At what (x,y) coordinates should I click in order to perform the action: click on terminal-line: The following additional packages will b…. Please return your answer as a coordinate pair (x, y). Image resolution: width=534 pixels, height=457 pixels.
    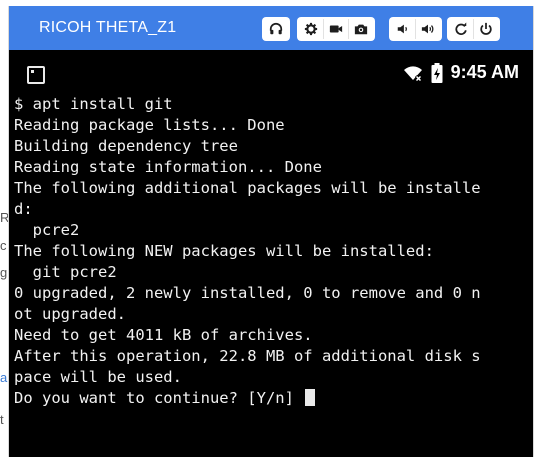
    Looking at the image, I should click on (247, 188).